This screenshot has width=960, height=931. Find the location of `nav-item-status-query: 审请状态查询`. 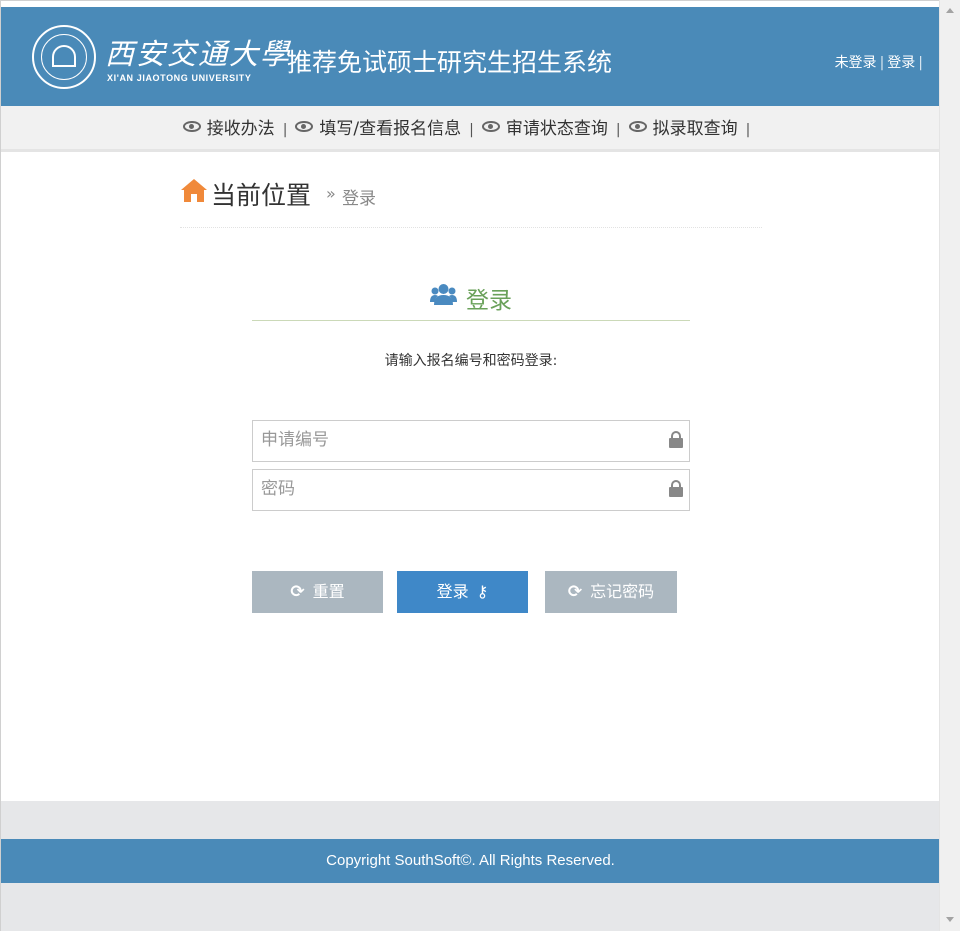

nav-item-status-query: 审请状态查询 is located at coordinates (544, 126).